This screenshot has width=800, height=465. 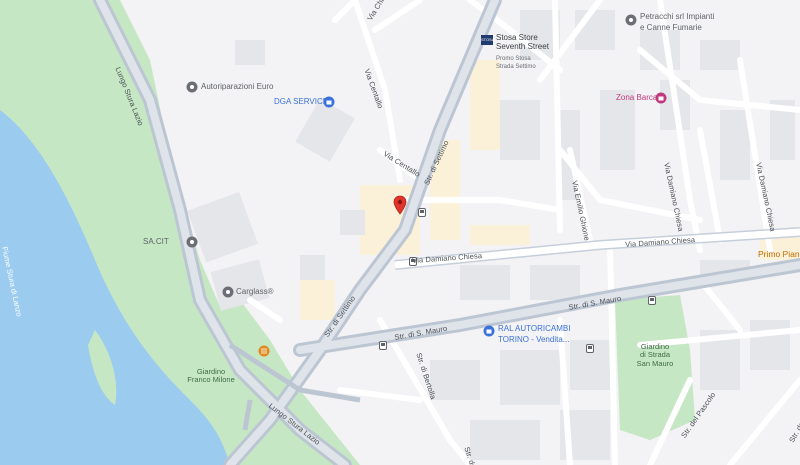 I want to click on poi-stosa-label: Stosa Store Seventh Street, so click(x=526, y=42).